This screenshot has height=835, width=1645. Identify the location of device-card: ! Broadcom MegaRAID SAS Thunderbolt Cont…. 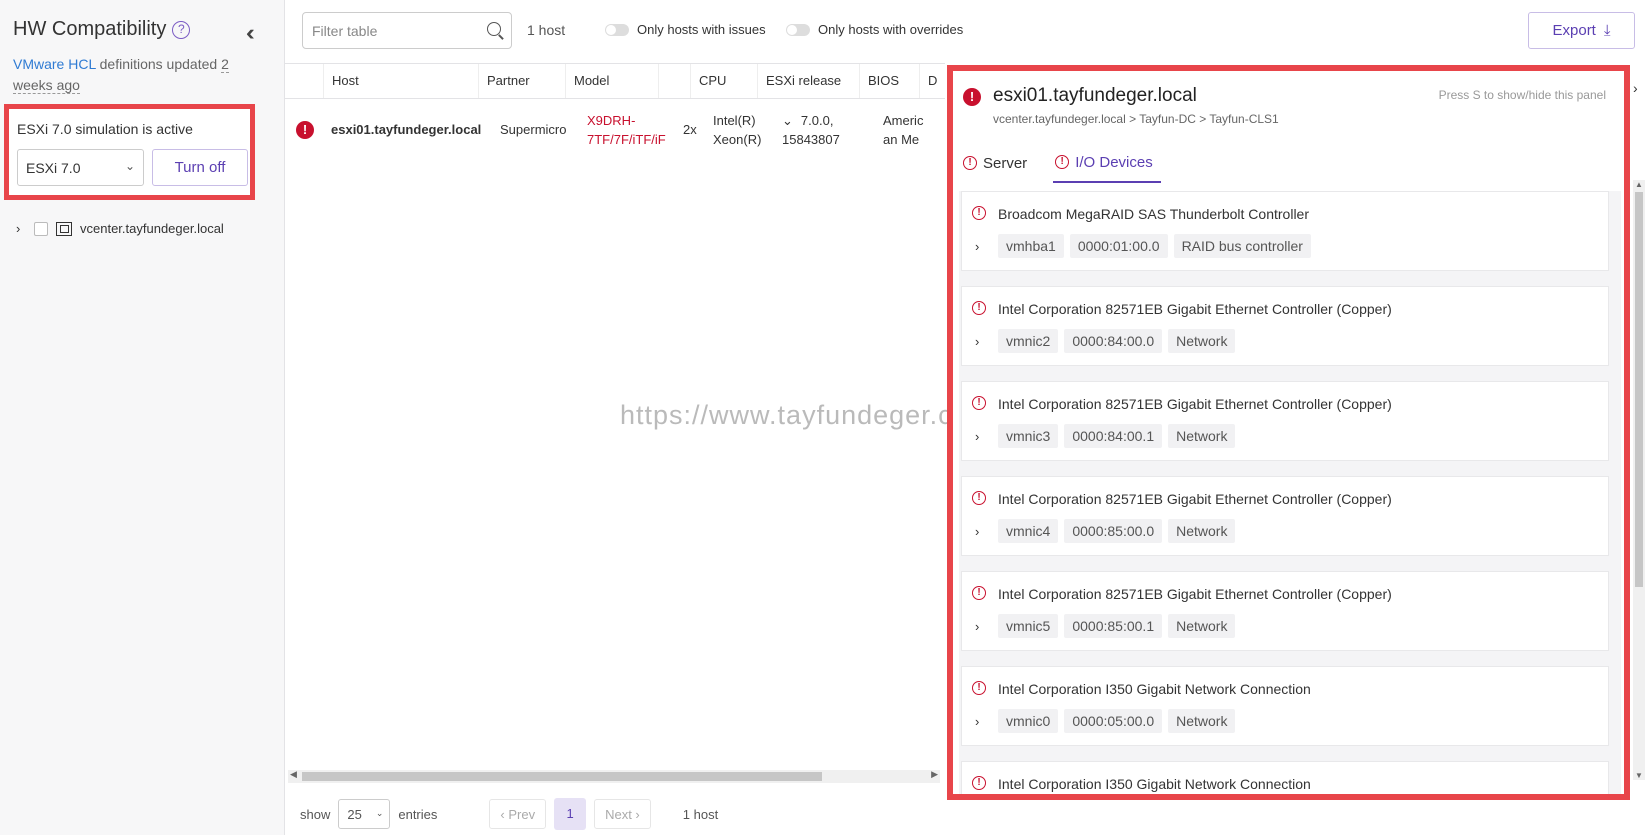
(1285, 231).